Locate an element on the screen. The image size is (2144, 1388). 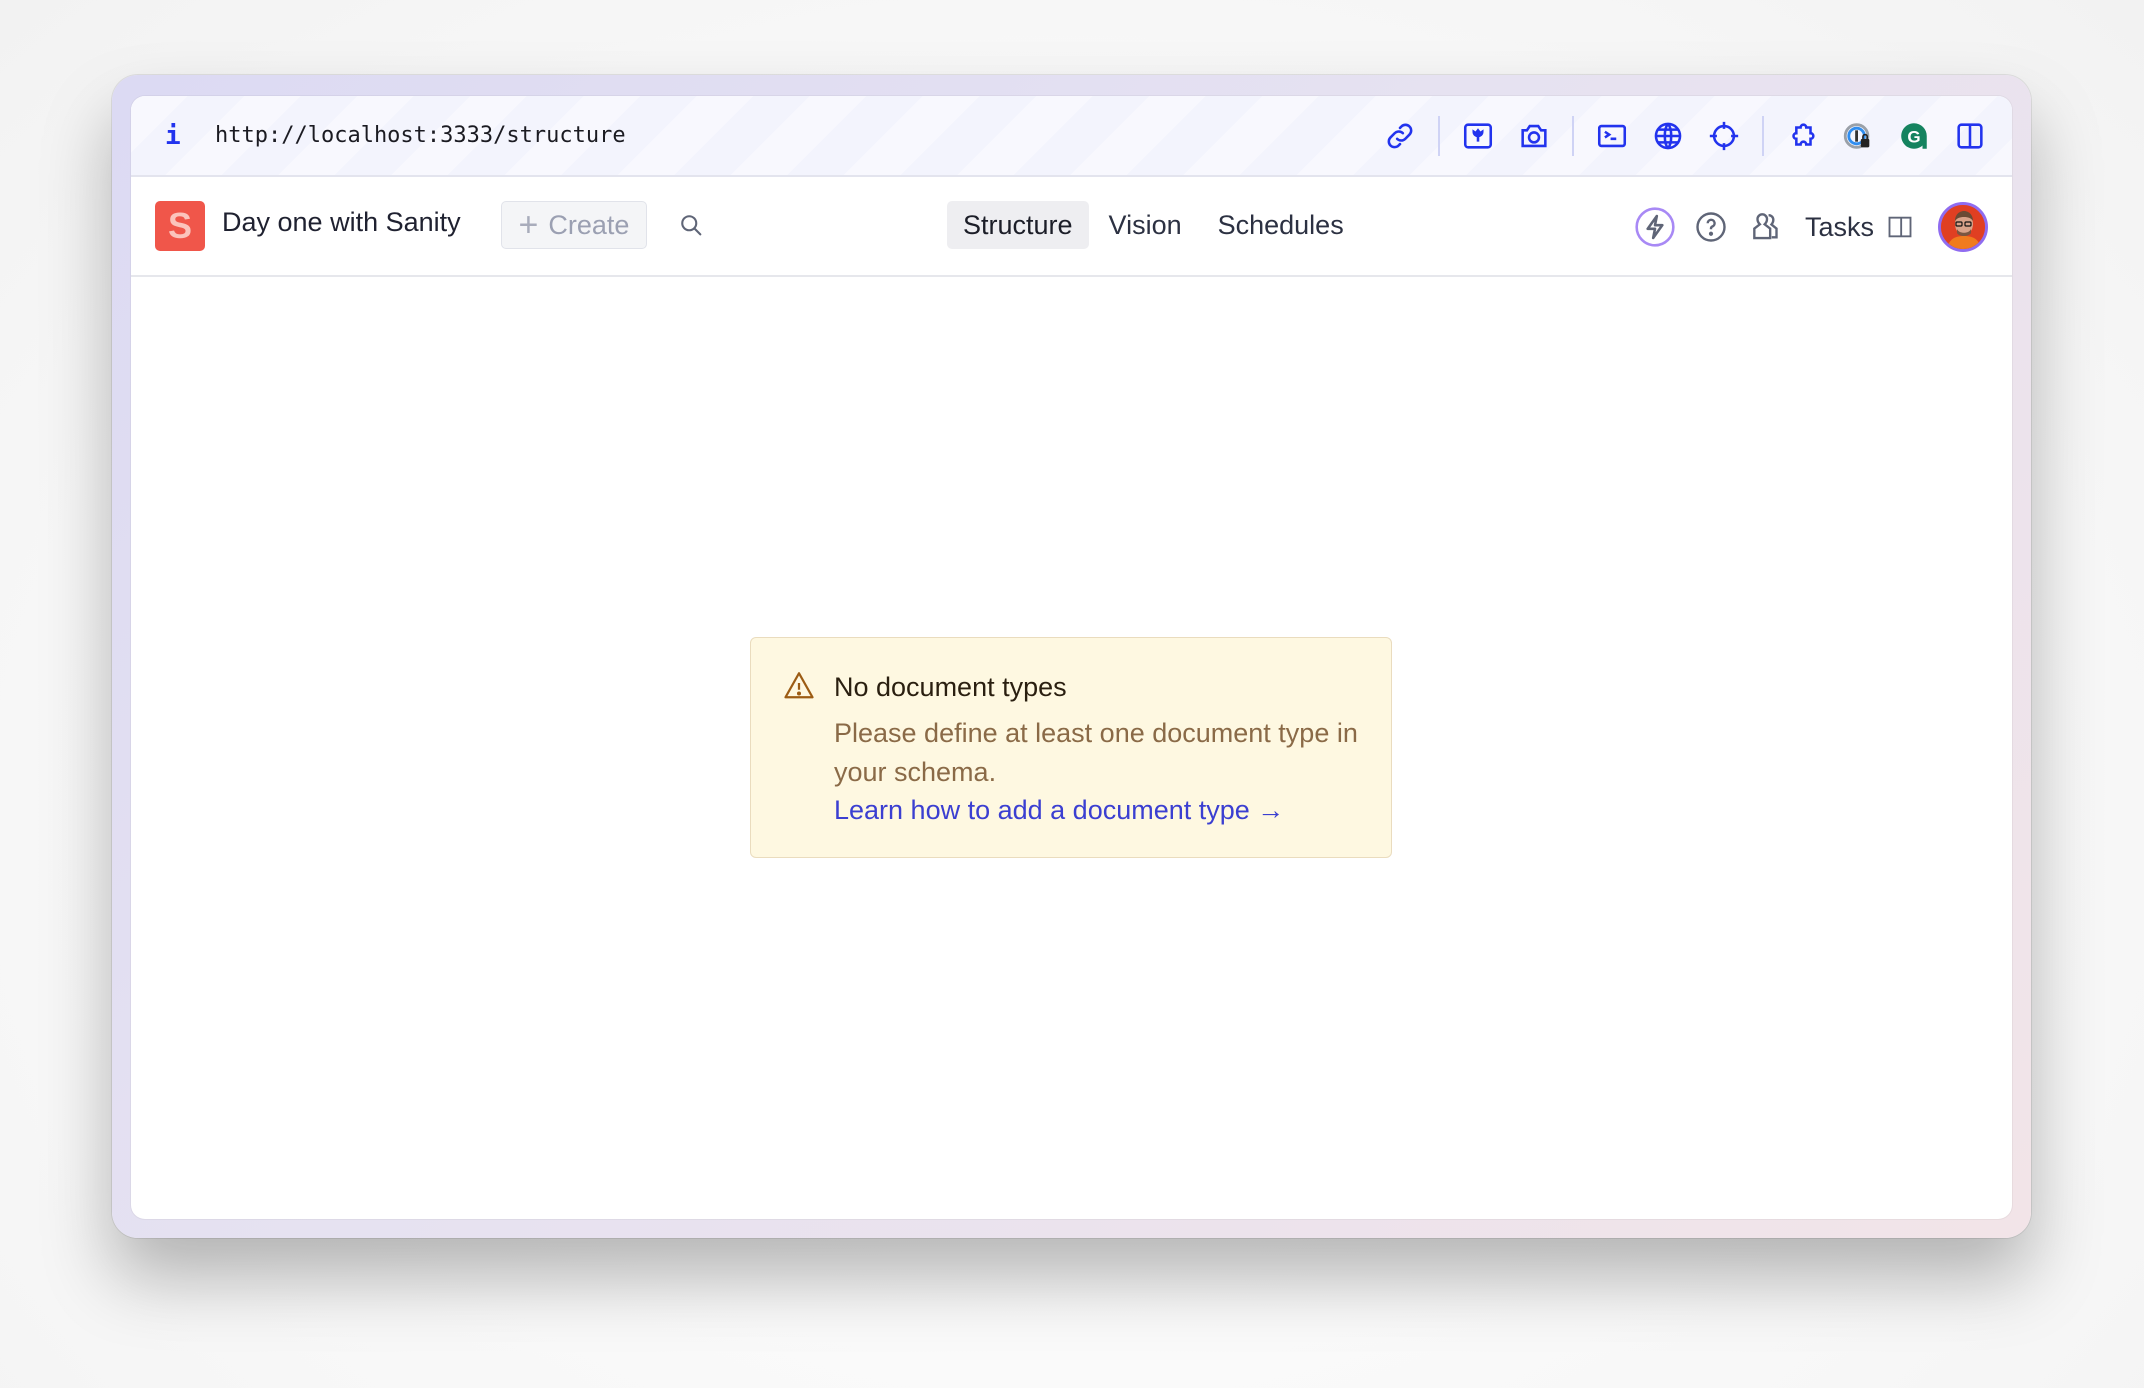
camera-icon is located at coordinates (1534, 136).